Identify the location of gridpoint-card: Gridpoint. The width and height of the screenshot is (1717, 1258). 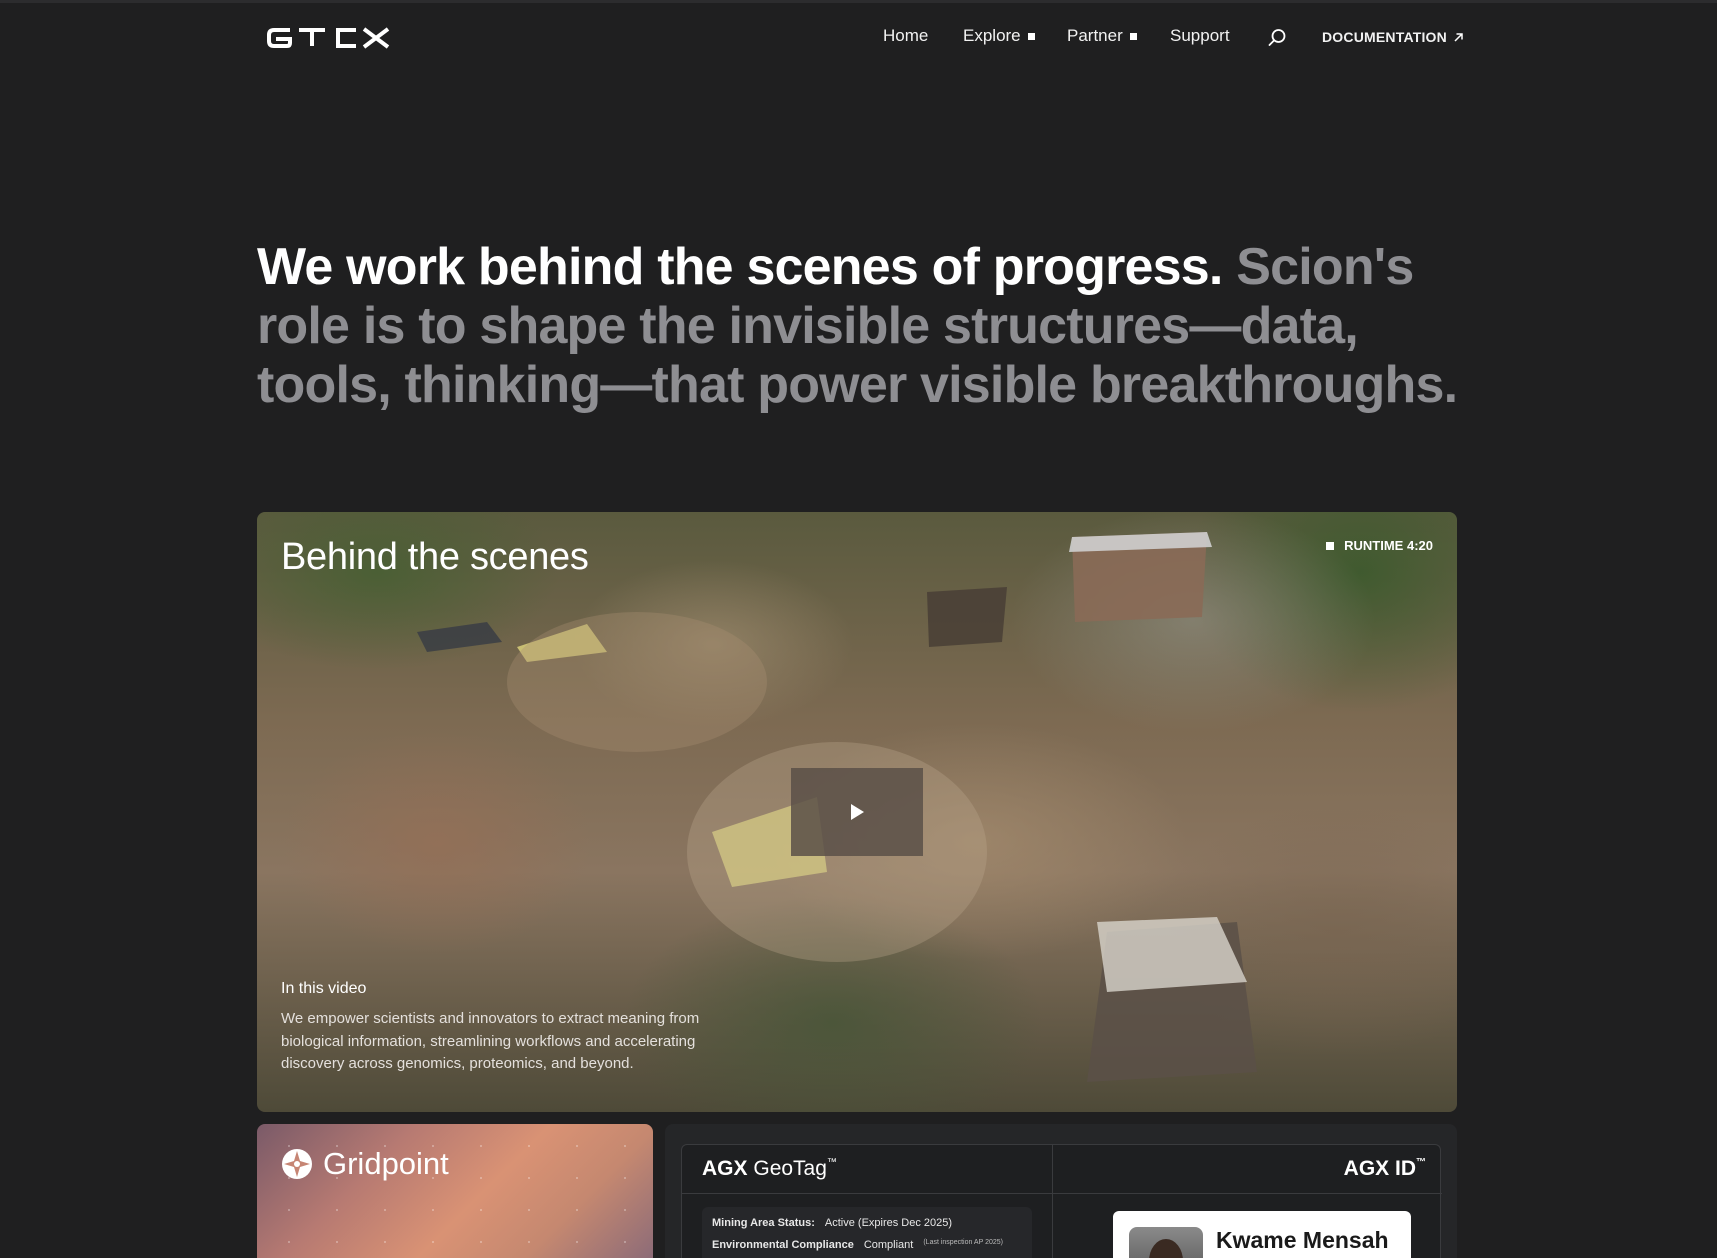
(455, 1191).